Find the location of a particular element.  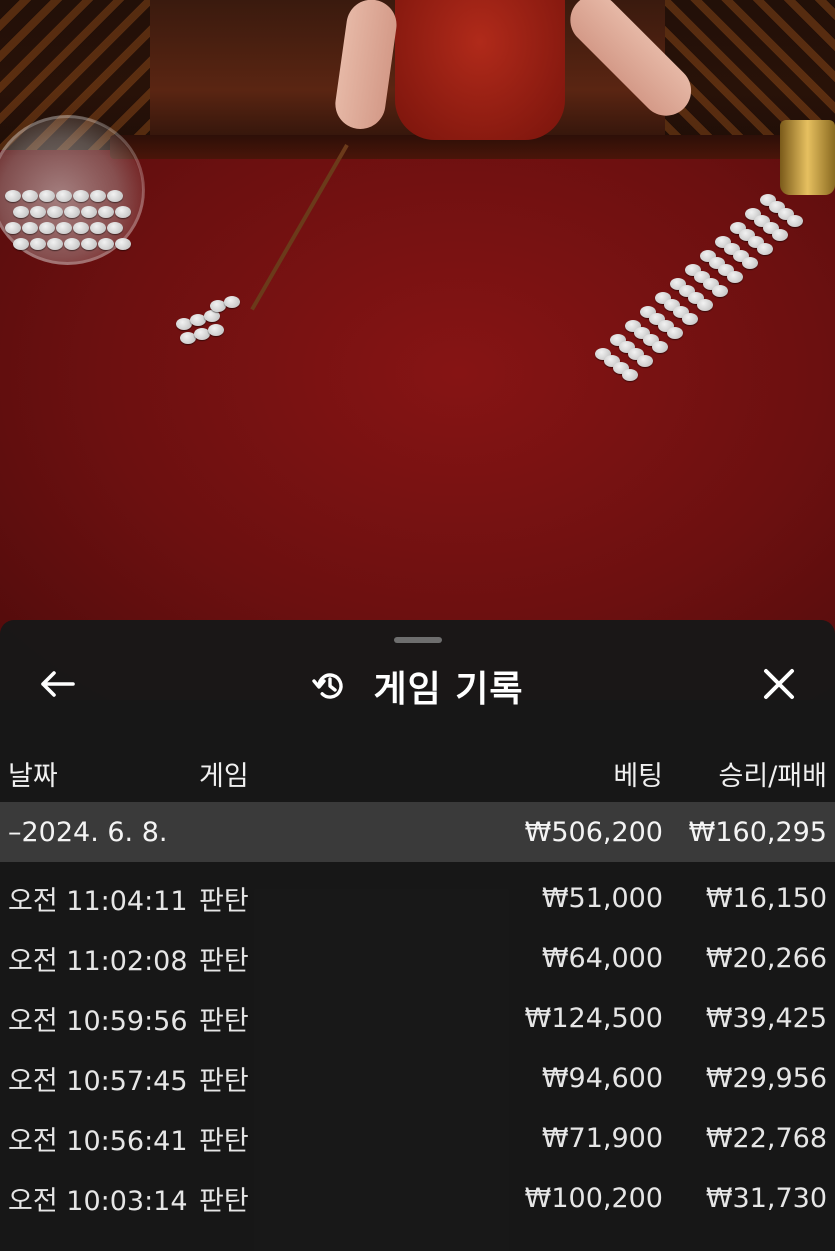

row-result: ₩31,730 is located at coordinates (766, 1198).